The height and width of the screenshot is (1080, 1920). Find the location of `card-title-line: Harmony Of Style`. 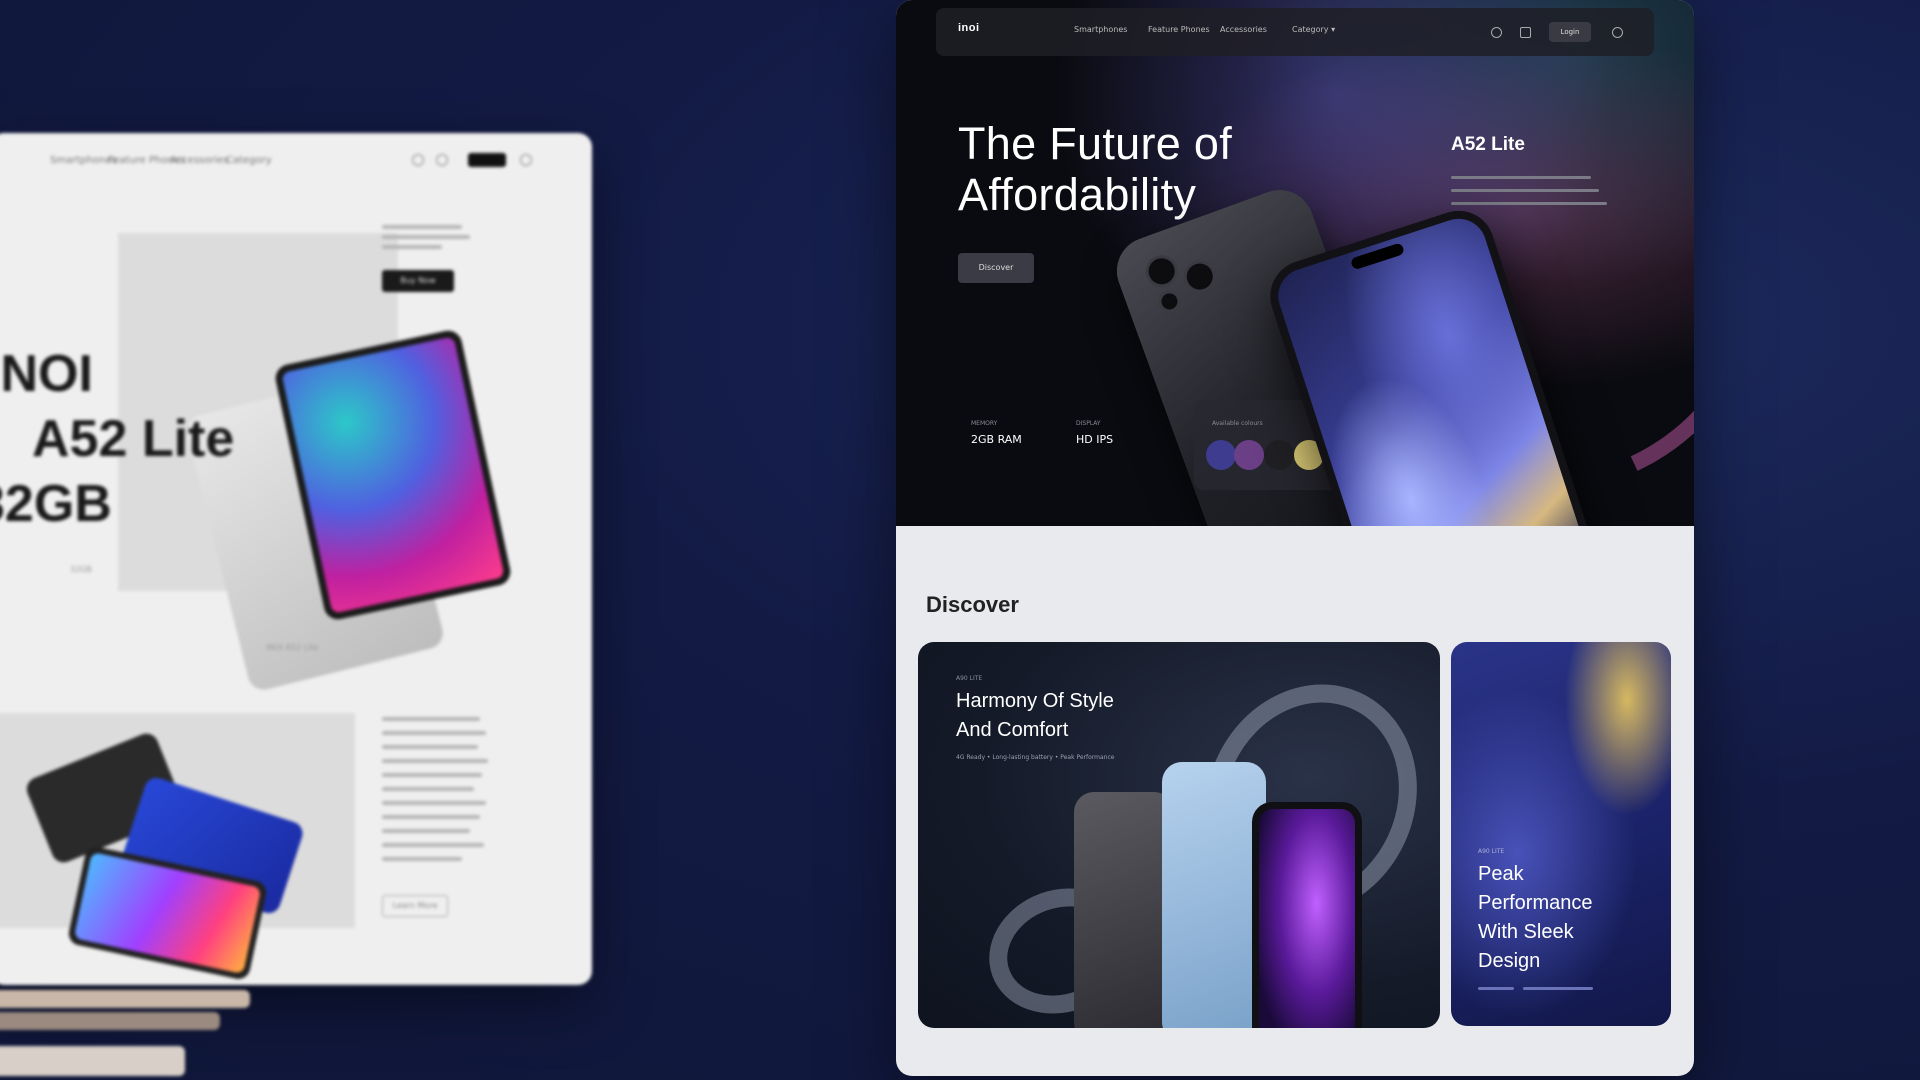

card-title-line: Harmony Of Style is located at coordinates (1035, 701).